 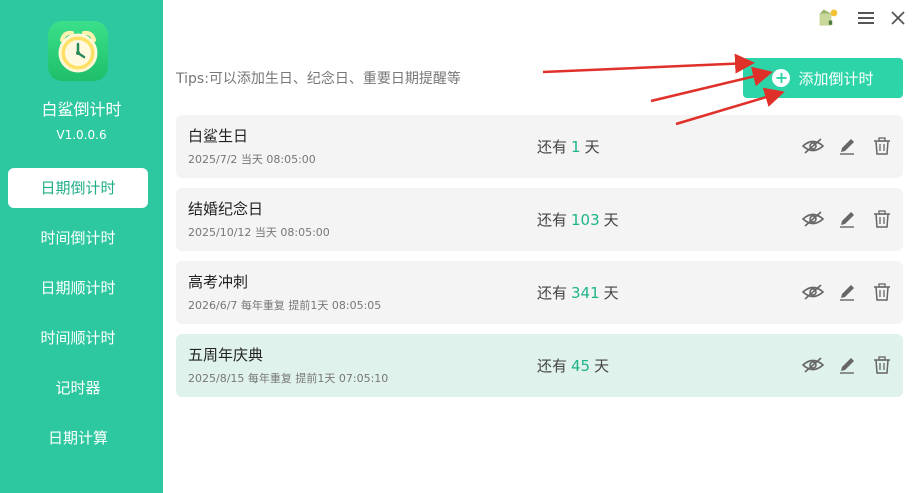 What do you see at coordinates (581, 366) in the screenshot?
I see `remaining-days: 45` at bounding box center [581, 366].